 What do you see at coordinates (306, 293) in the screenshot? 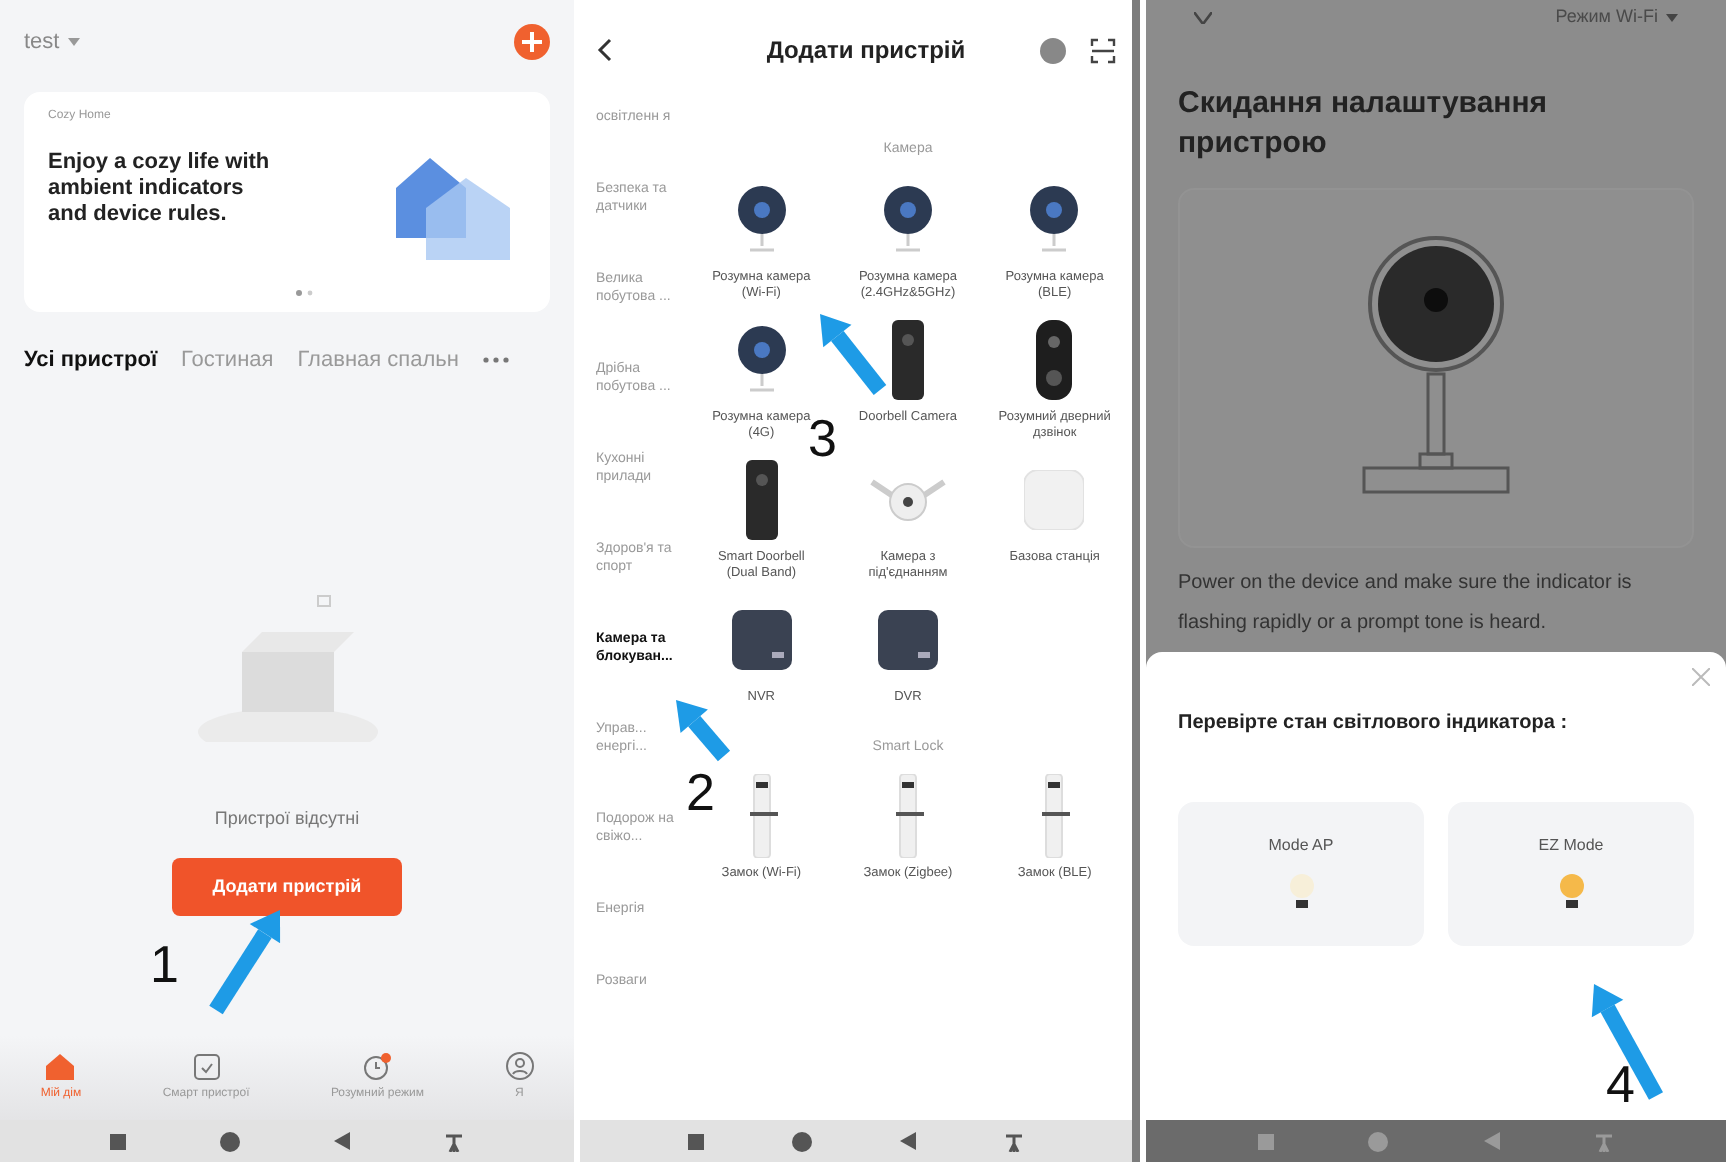
I see `carousel-dots` at bounding box center [306, 293].